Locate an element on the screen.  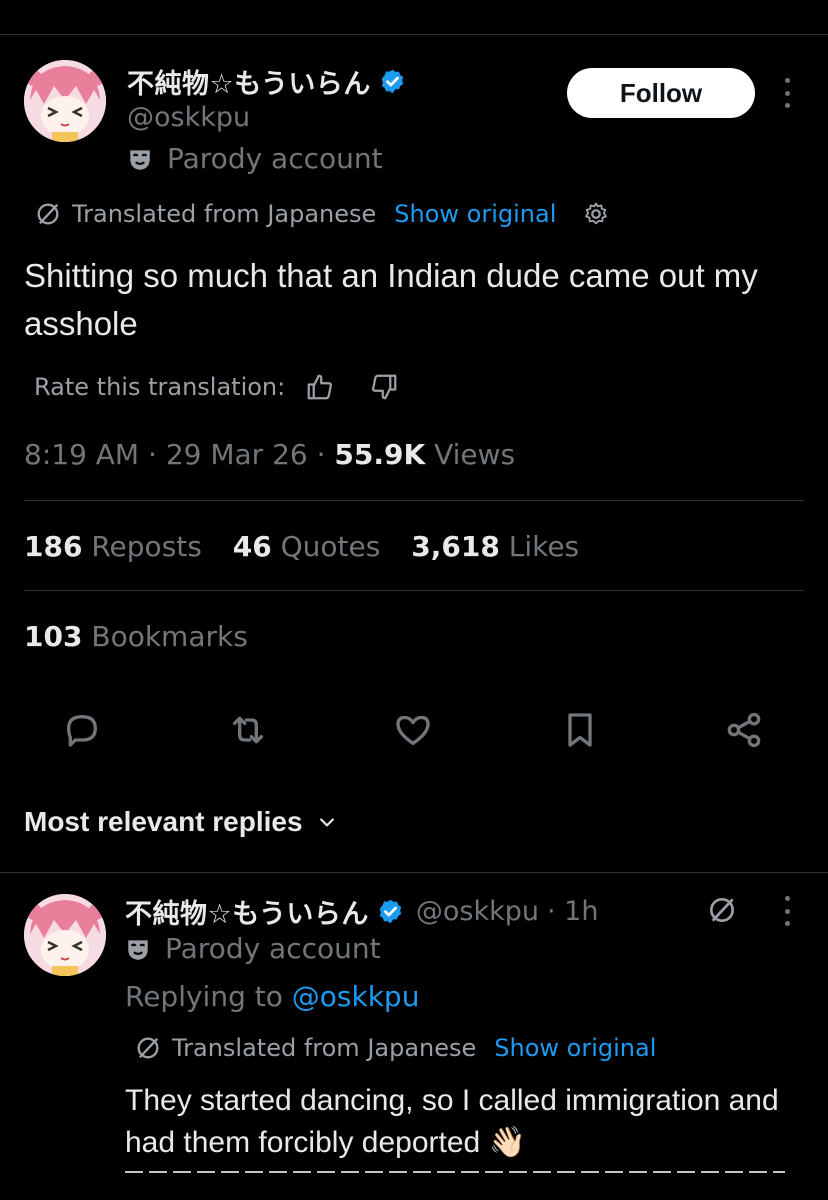
thumbs-up-icon is located at coordinates (320, 387).